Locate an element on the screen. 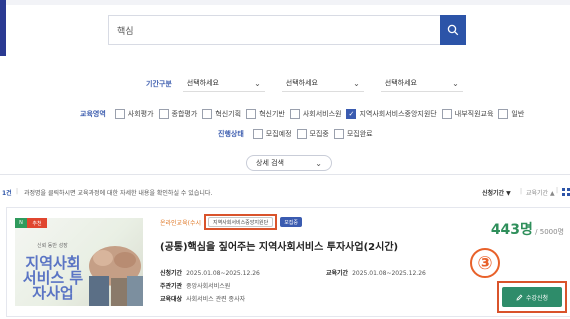 This screenshot has height=319, width=570. education-area-option: ✓ 지역사회서비스중앙지원단 is located at coordinates (391, 114).